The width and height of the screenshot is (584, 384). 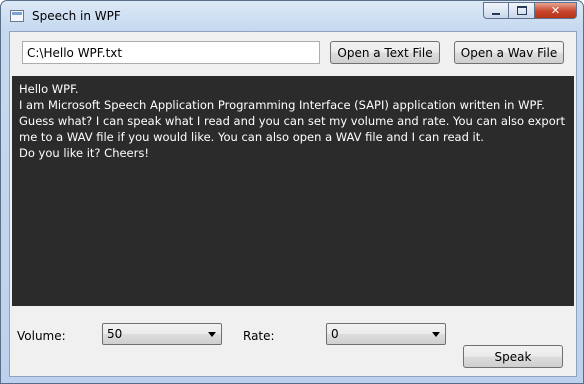 I want to click on rate-label: Rate:, so click(x=259, y=336).